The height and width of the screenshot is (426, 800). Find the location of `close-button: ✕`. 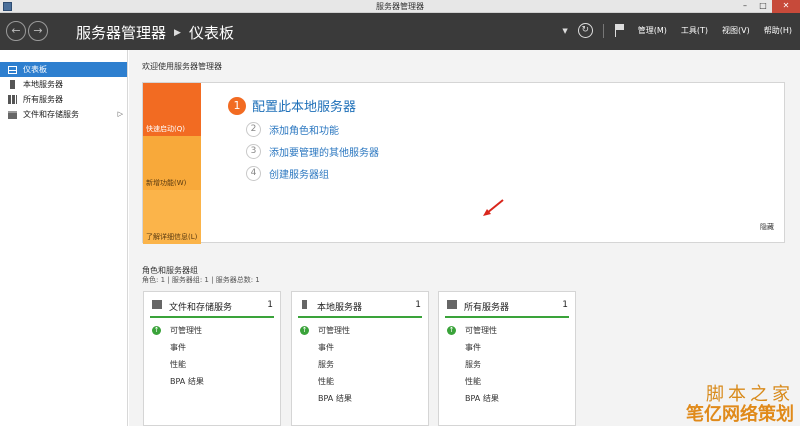

close-button: ✕ is located at coordinates (786, 6).